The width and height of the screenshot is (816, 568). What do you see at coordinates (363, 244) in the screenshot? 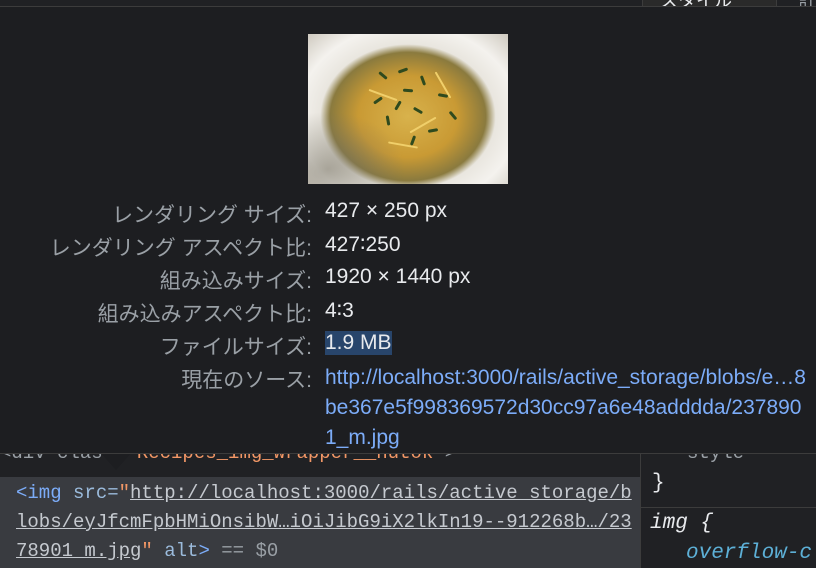
I see `rendered-aspect-value: 427∶250` at bounding box center [363, 244].